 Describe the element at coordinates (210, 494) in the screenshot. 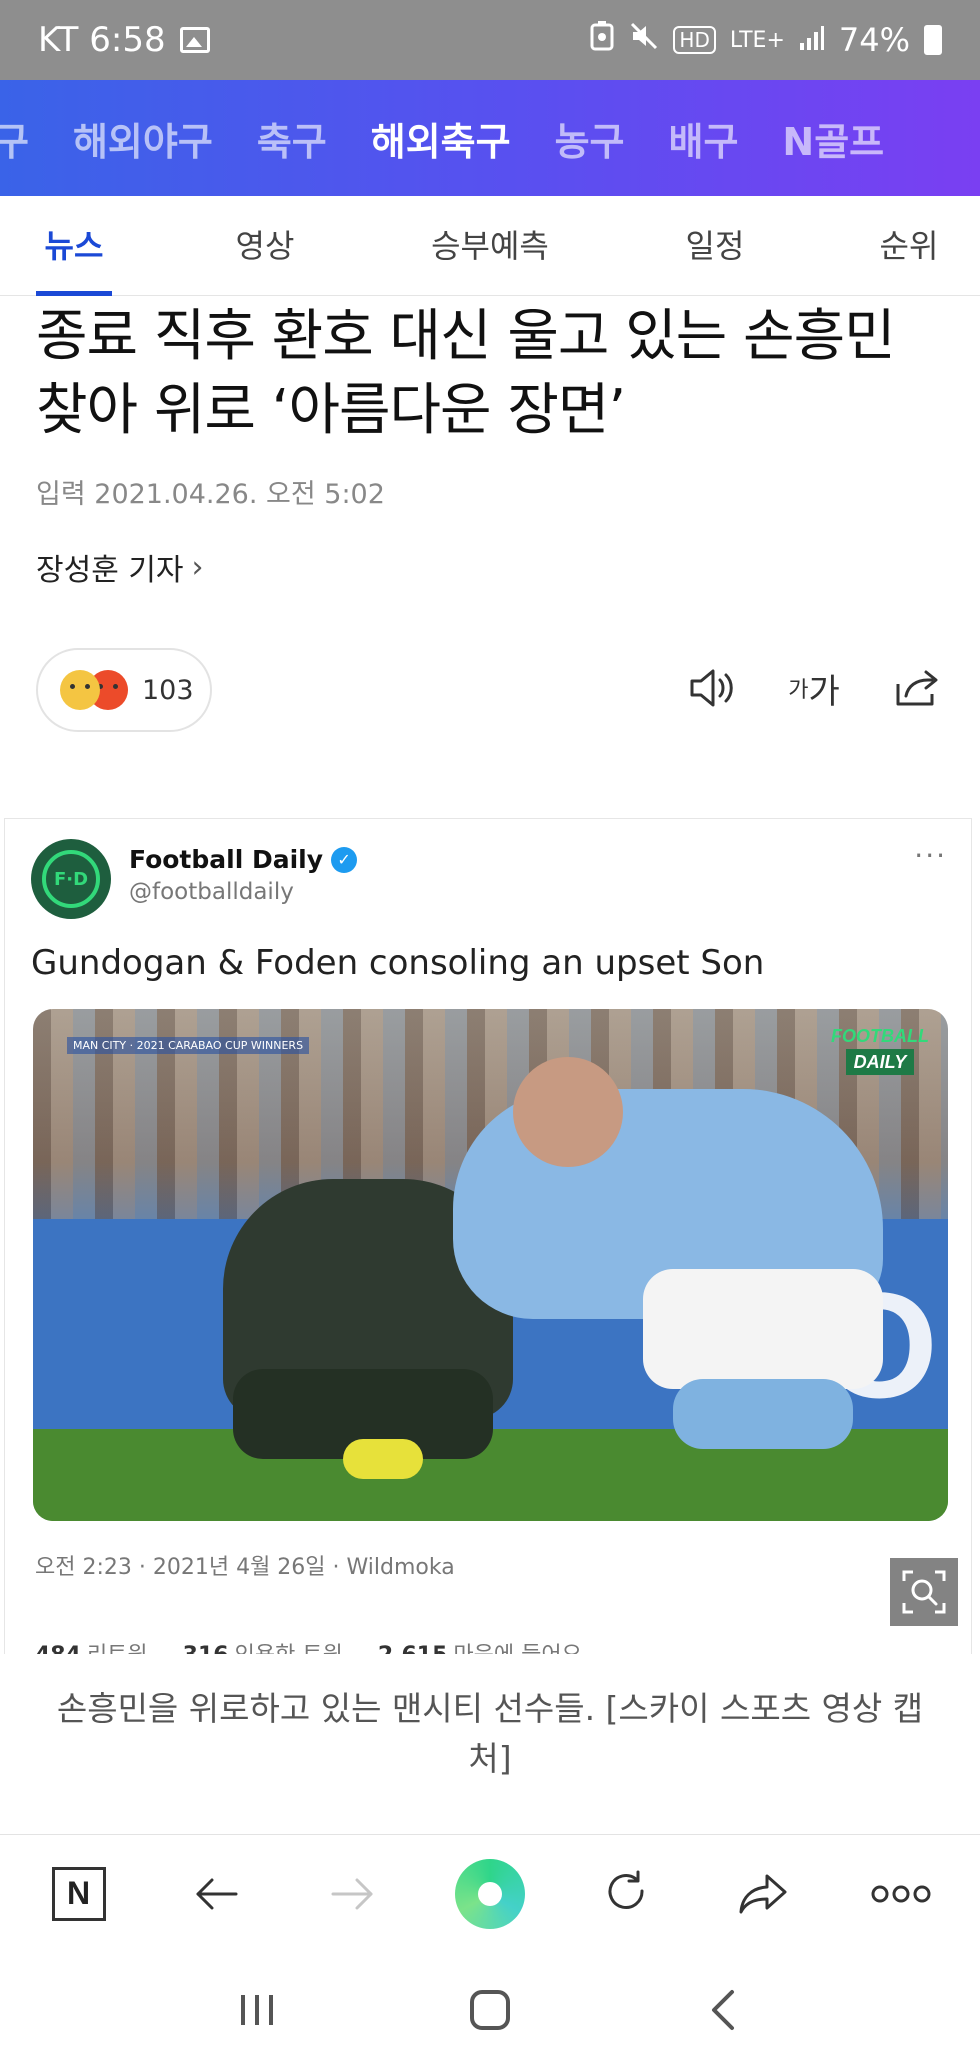

I see `article-date: 입력 2021.04.26. 오전 5:02` at that location.